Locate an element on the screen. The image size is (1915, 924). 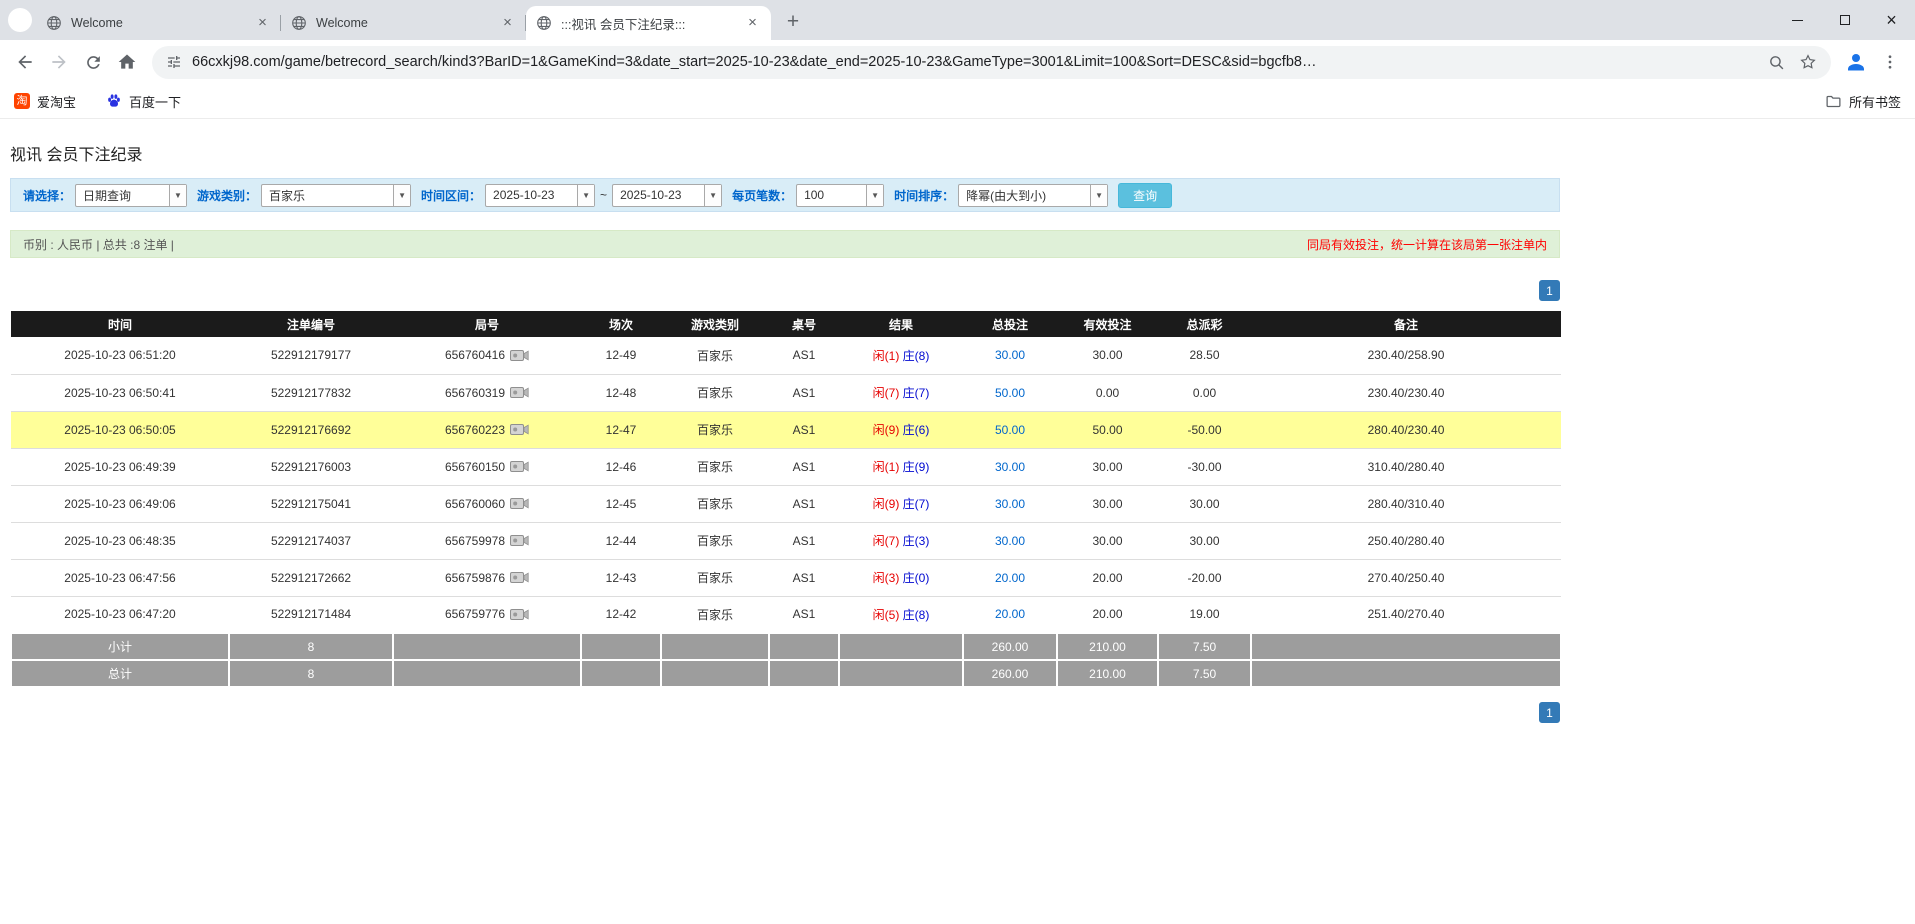
tab-welcome-2: Welcome × is located at coordinates (403, 23).